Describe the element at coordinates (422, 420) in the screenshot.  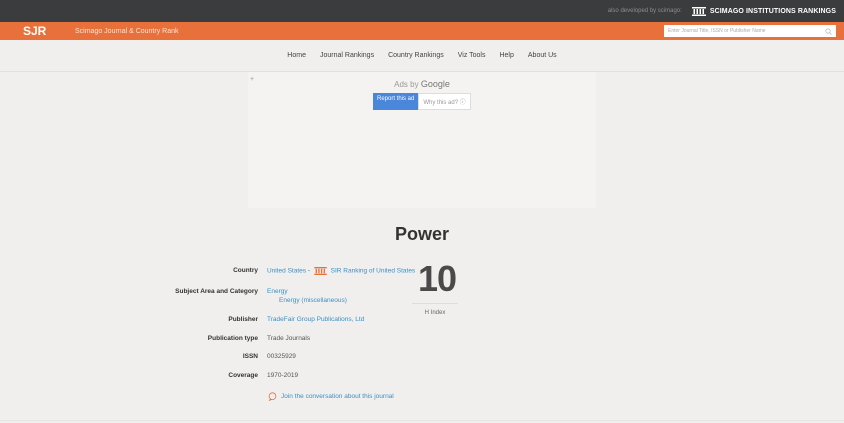
I see `footer-divider` at that location.